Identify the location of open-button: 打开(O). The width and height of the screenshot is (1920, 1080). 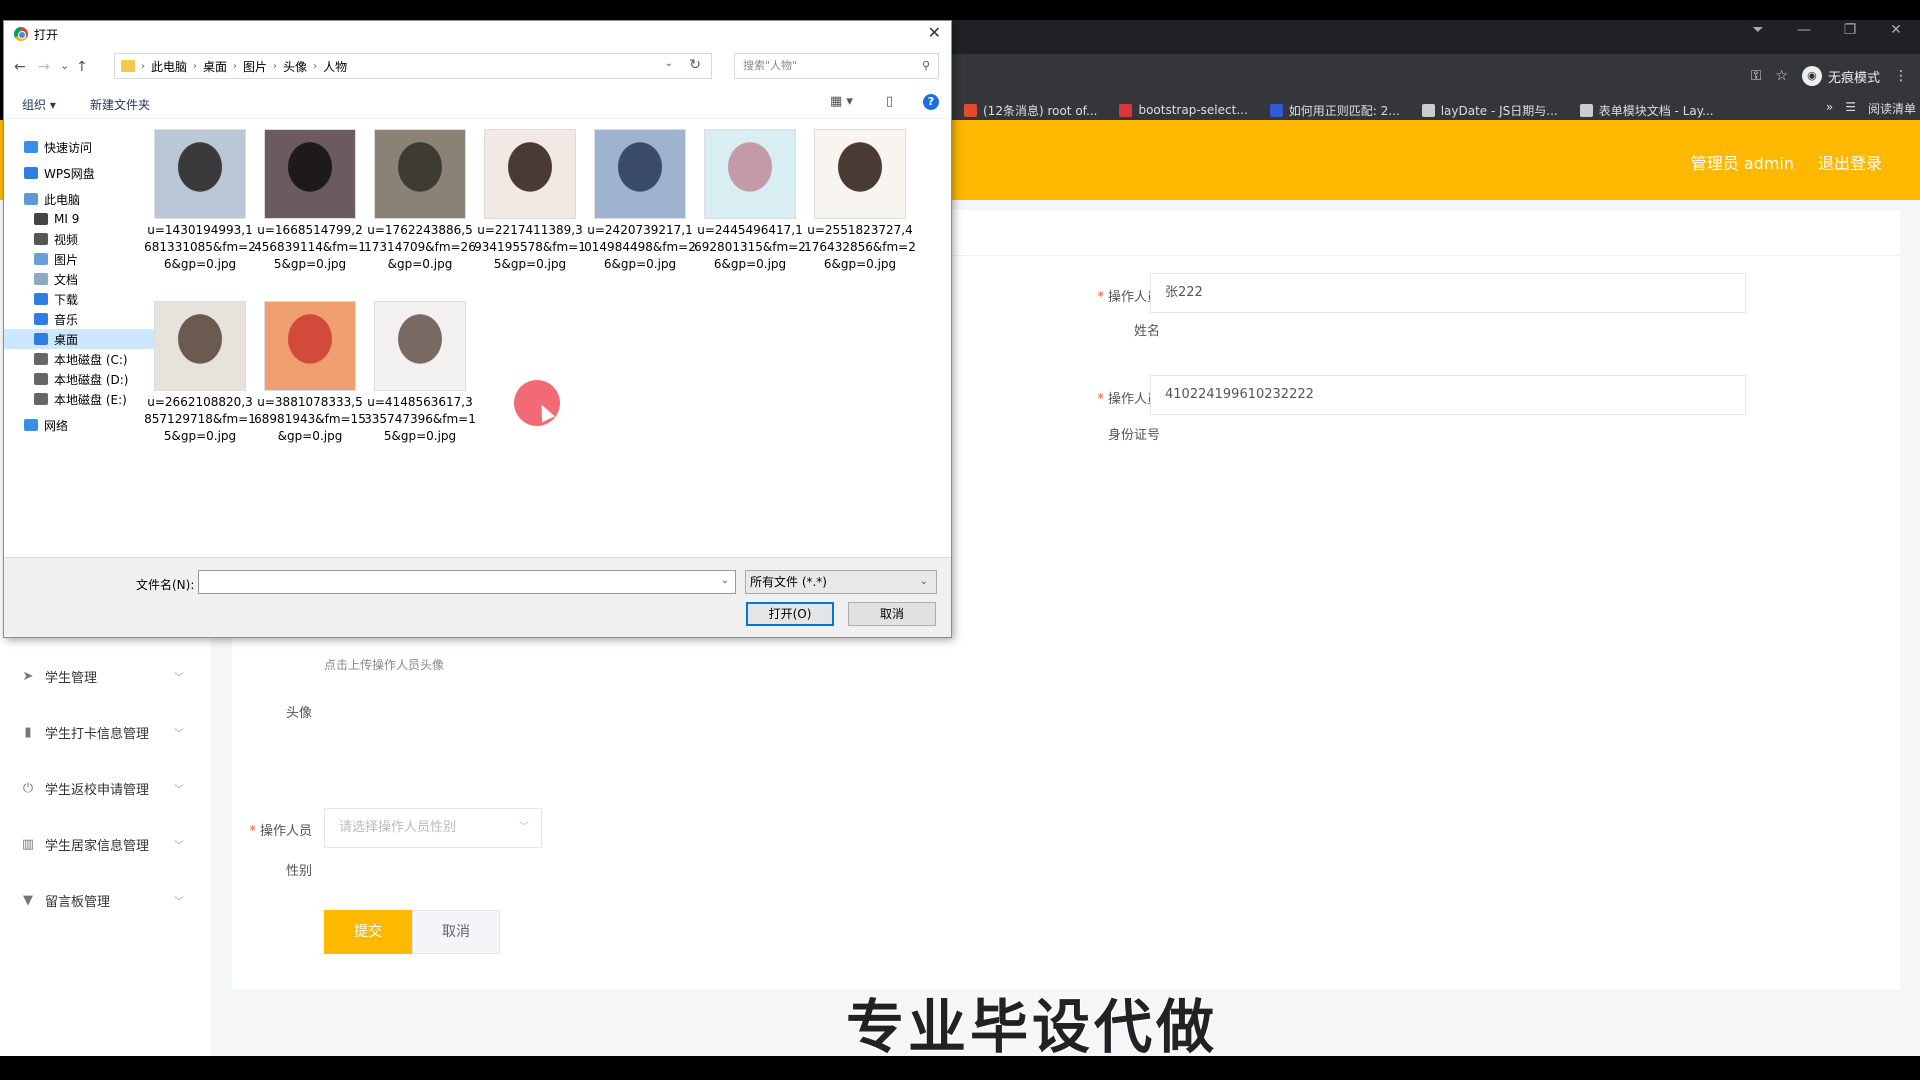
(790, 614).